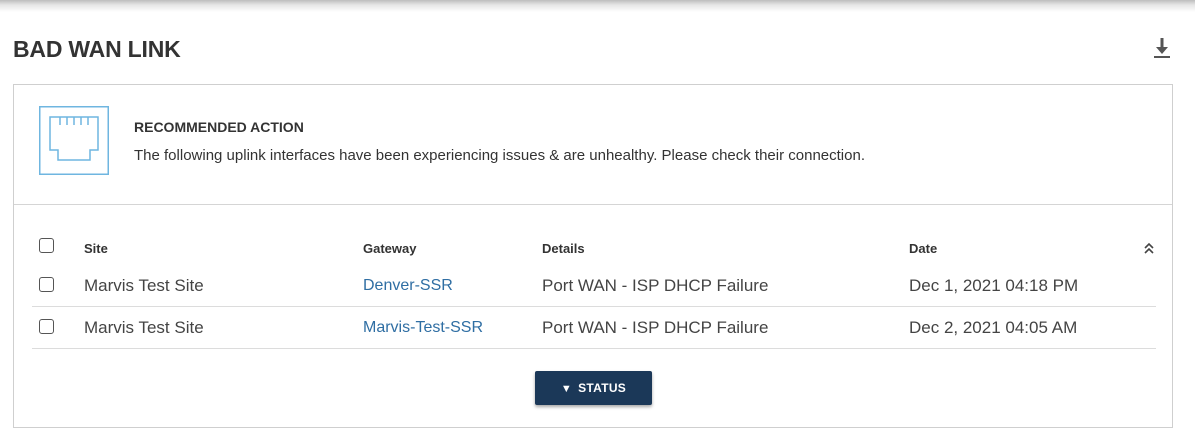 The image size is (1195, 443). Describe the element at coordinates (993, 327) in the screenshot. I see `date-cell: Dec 2, 2021 04:05 AM` at that location.